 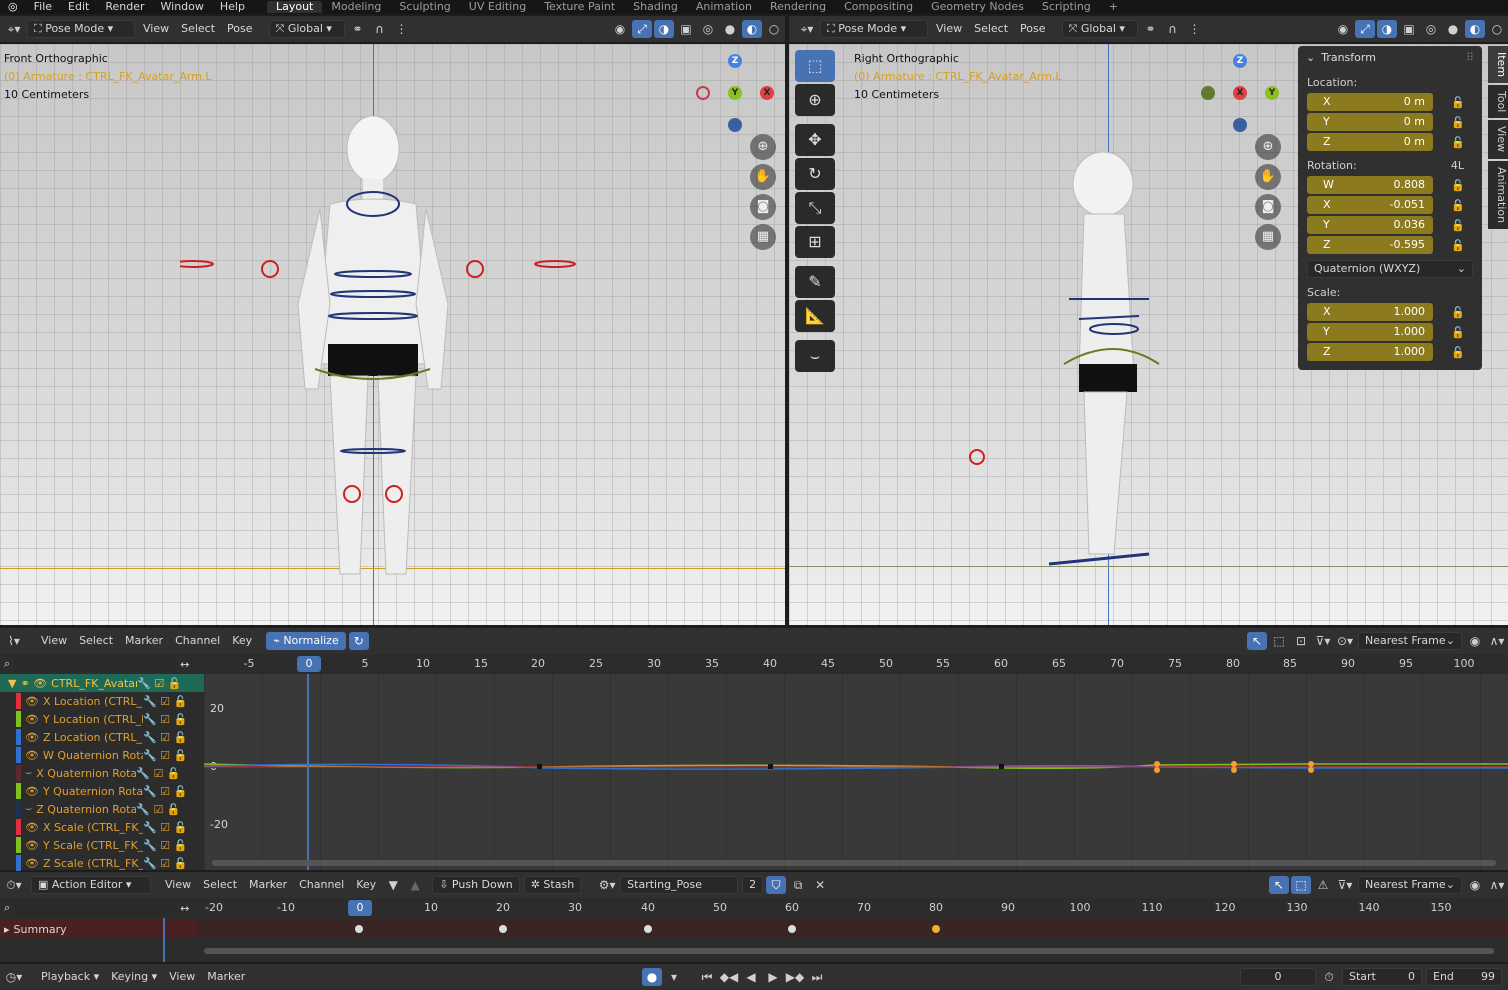 What do you see at coordinates (424, 7) in the screenshot?
I see `tab-sculpting: Sculpting` at bounding box center [424, 7].